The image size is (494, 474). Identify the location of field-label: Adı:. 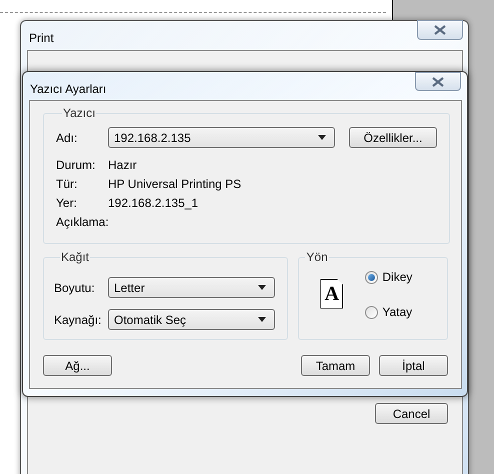
(67, 138).